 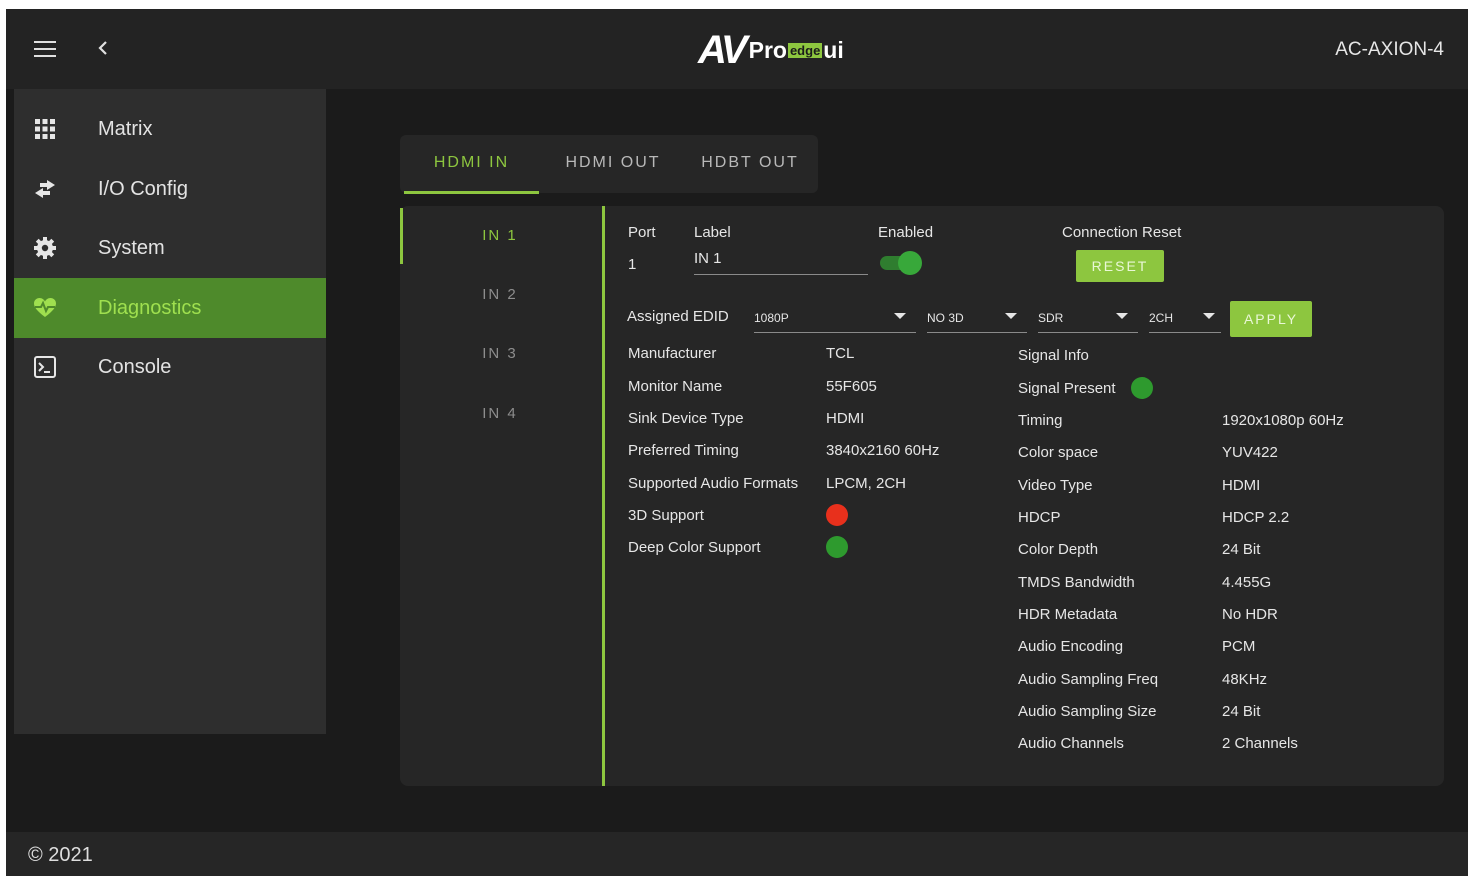 I want to click on signal-label: HDCP, so click(x=1039, y=517).